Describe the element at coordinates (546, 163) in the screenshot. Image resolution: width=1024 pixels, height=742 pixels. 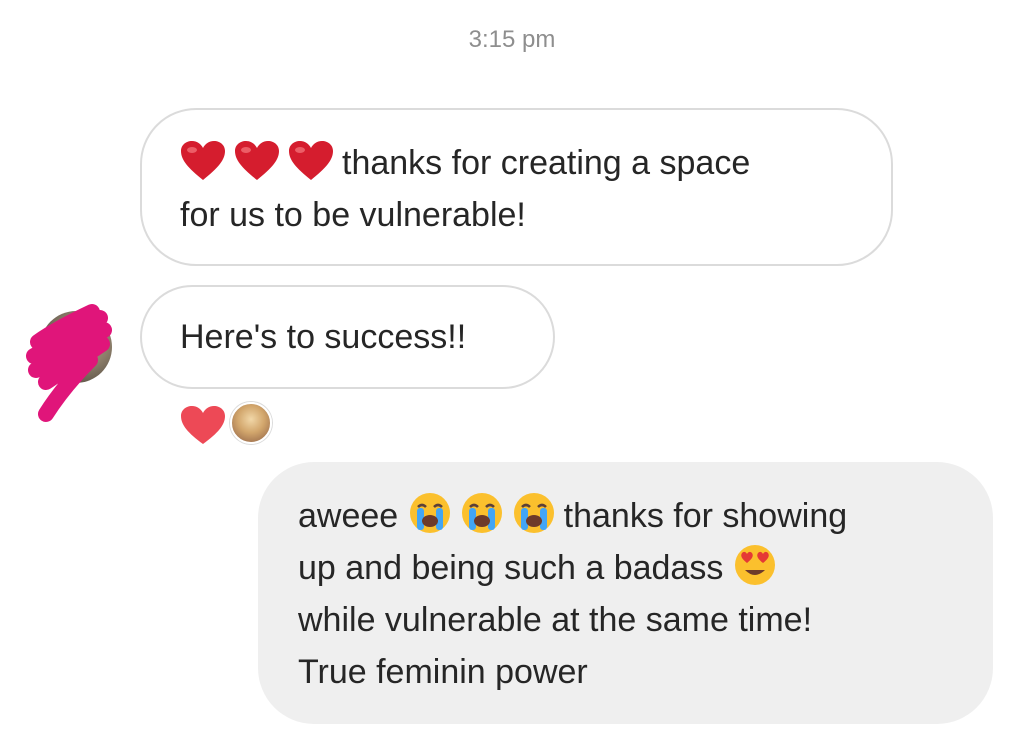
I see `message-text: thanks for creating a space` at that location.